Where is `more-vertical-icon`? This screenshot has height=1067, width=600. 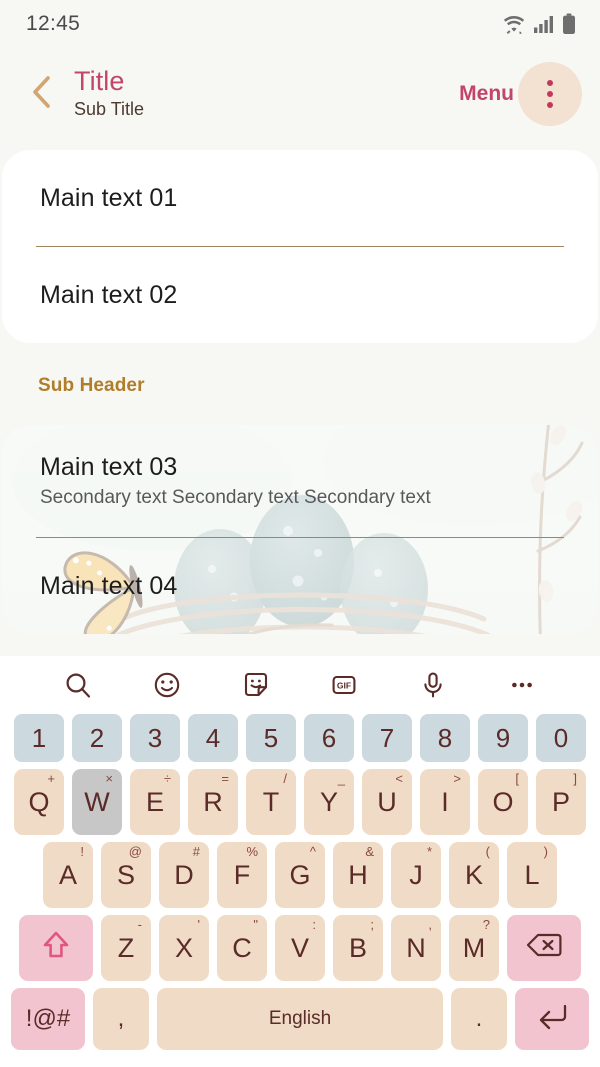
more-vertical-icon is located at coordinates (550, 94).